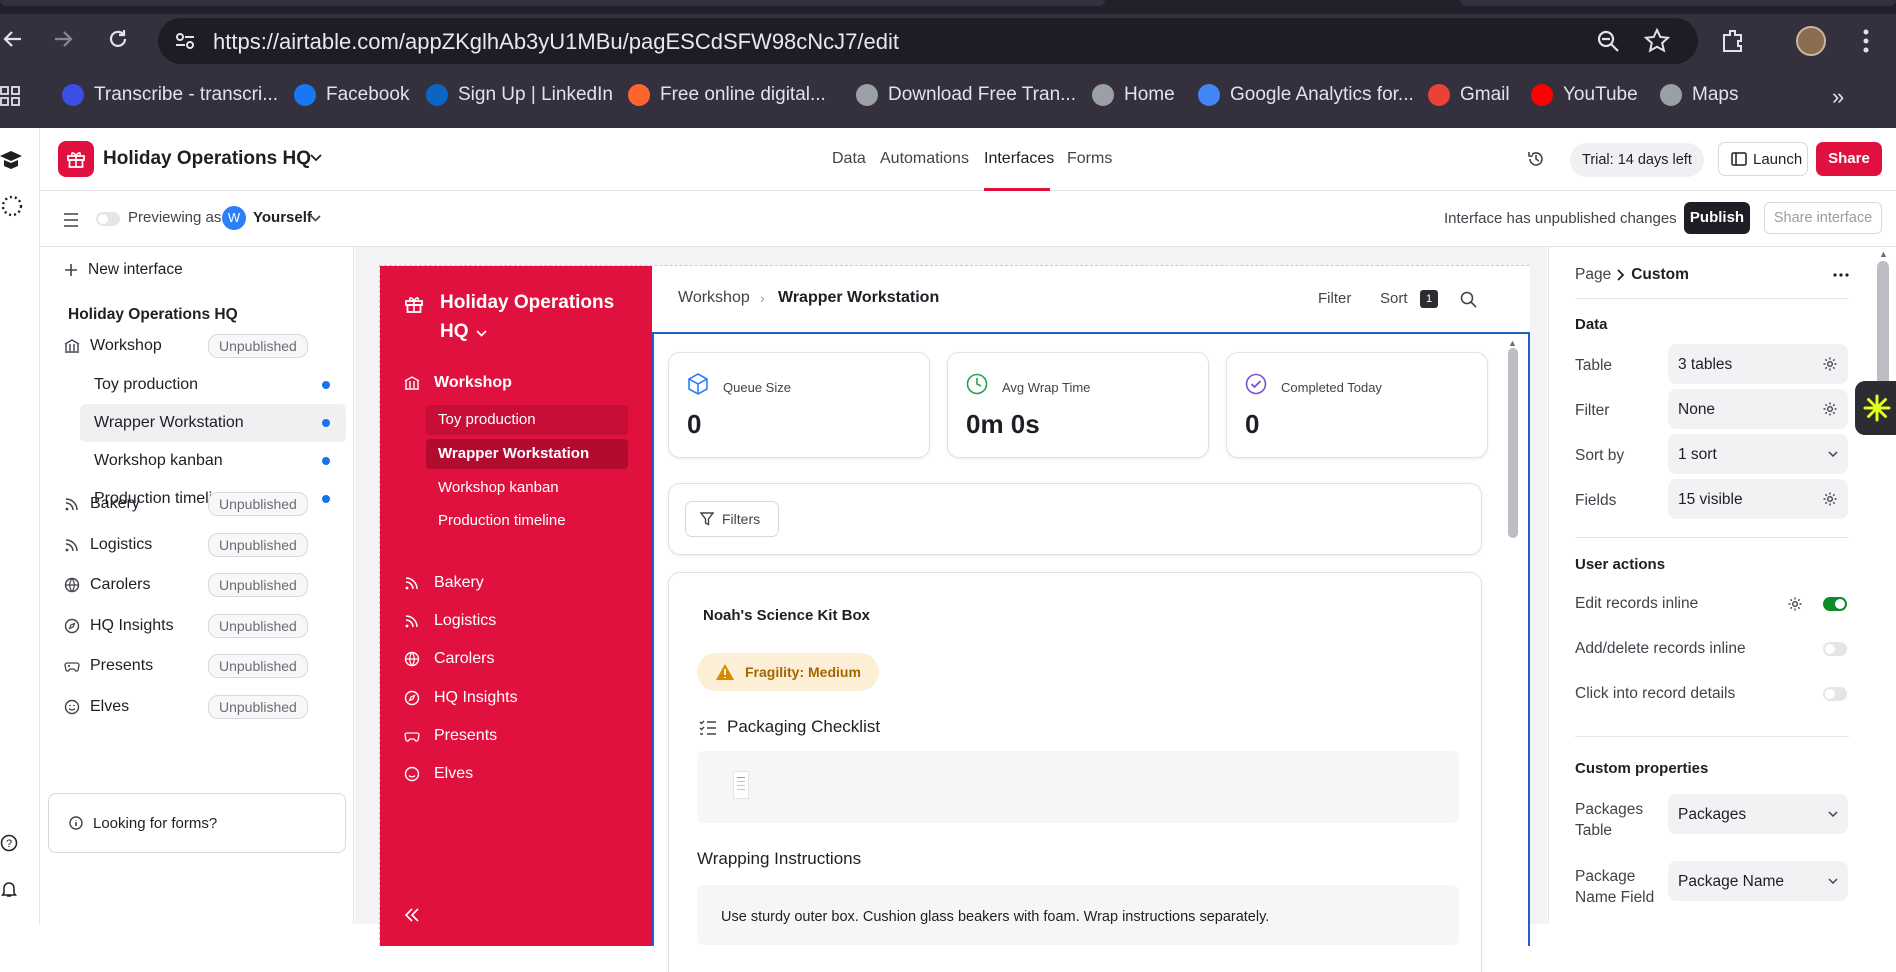 This screenshot has width=1896, height=972. I want to click on new-interface-button: New interface, so click(123, 270).